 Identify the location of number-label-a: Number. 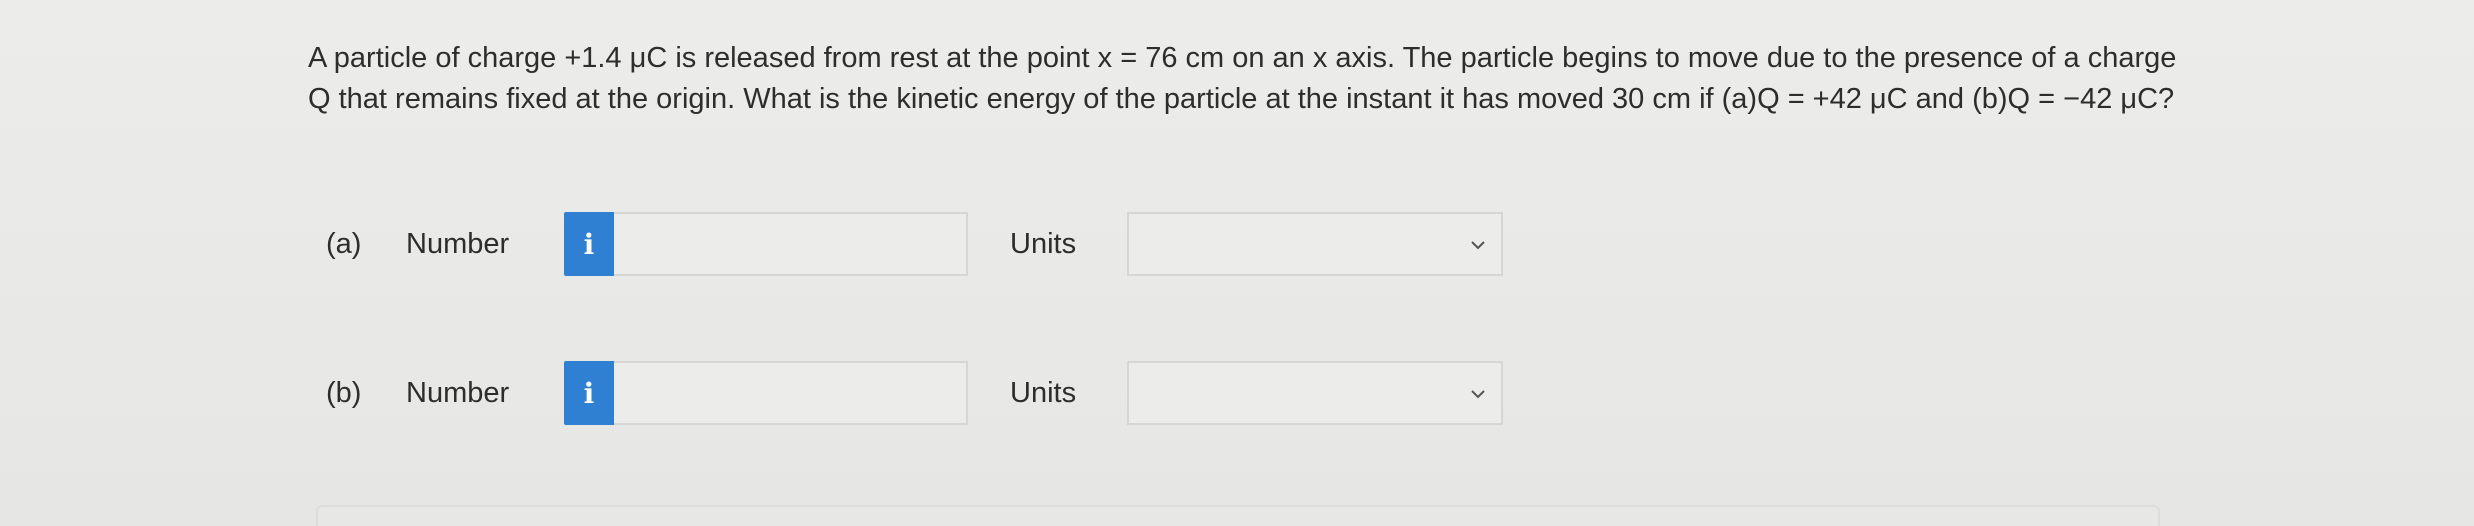
(458, 243).